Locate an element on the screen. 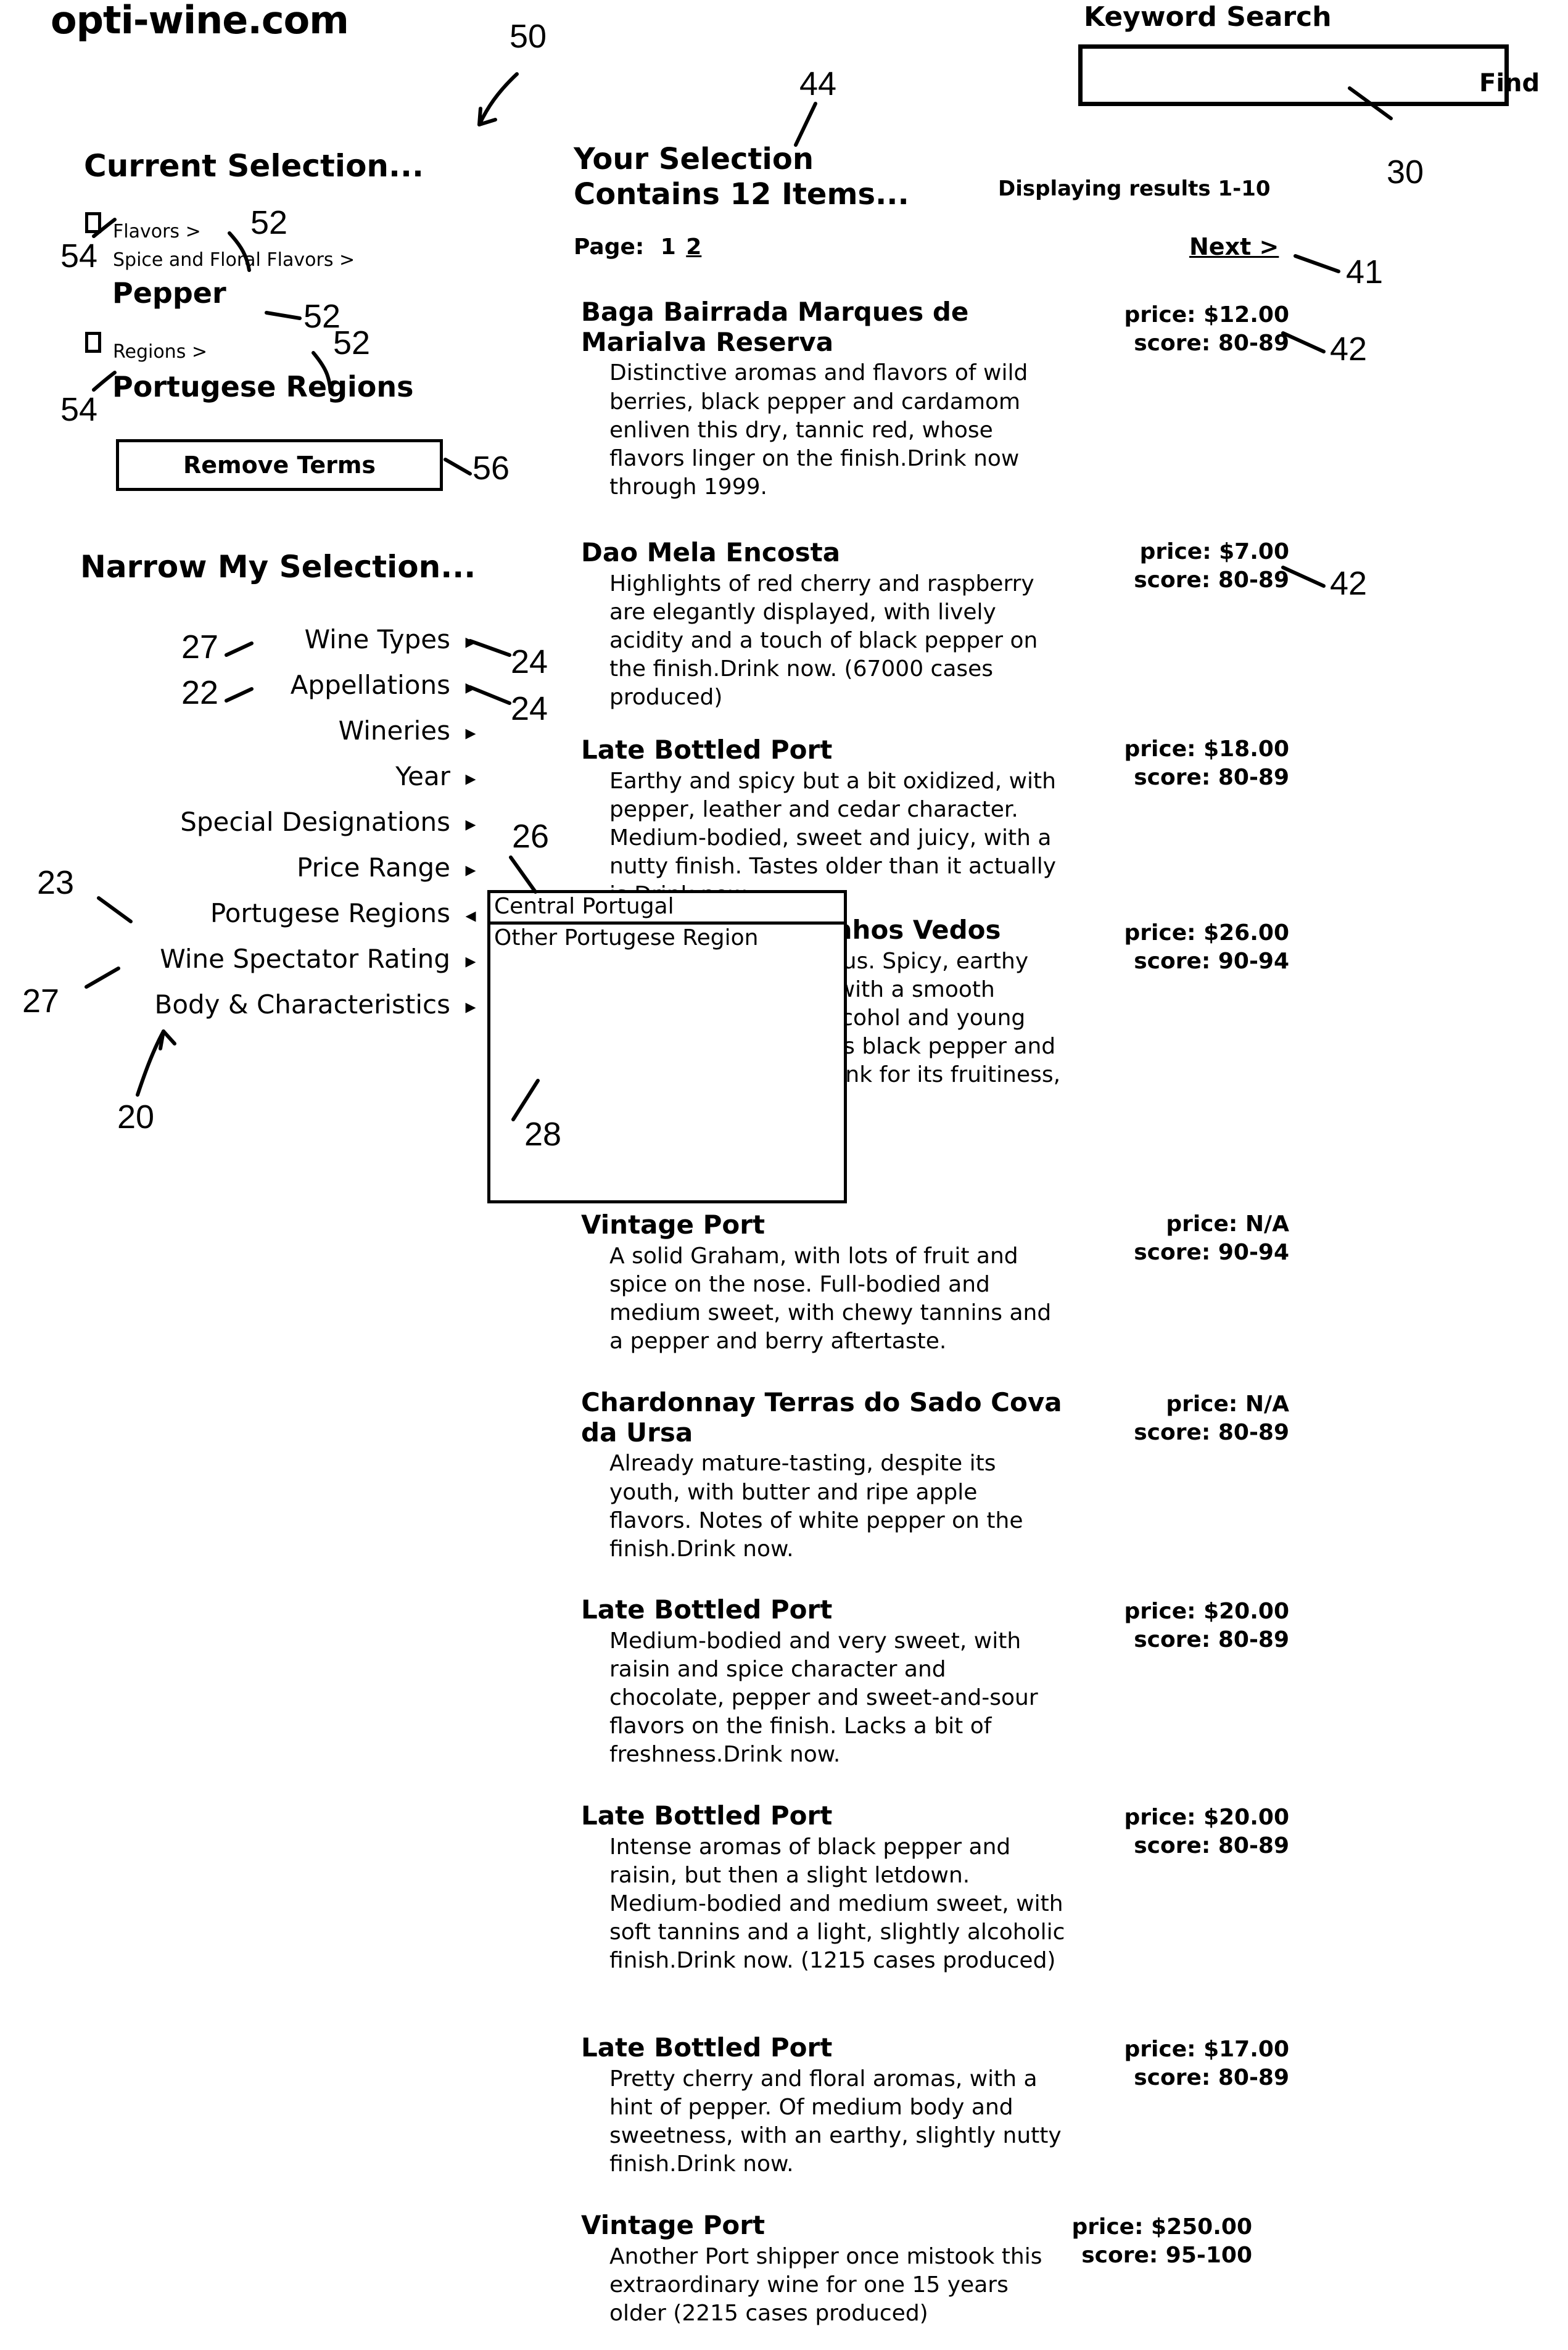 Image resolution: width=1568 pixels, height=2350 pixels. results-heading-line1: Your Selection is located at coordinates (694, 159).